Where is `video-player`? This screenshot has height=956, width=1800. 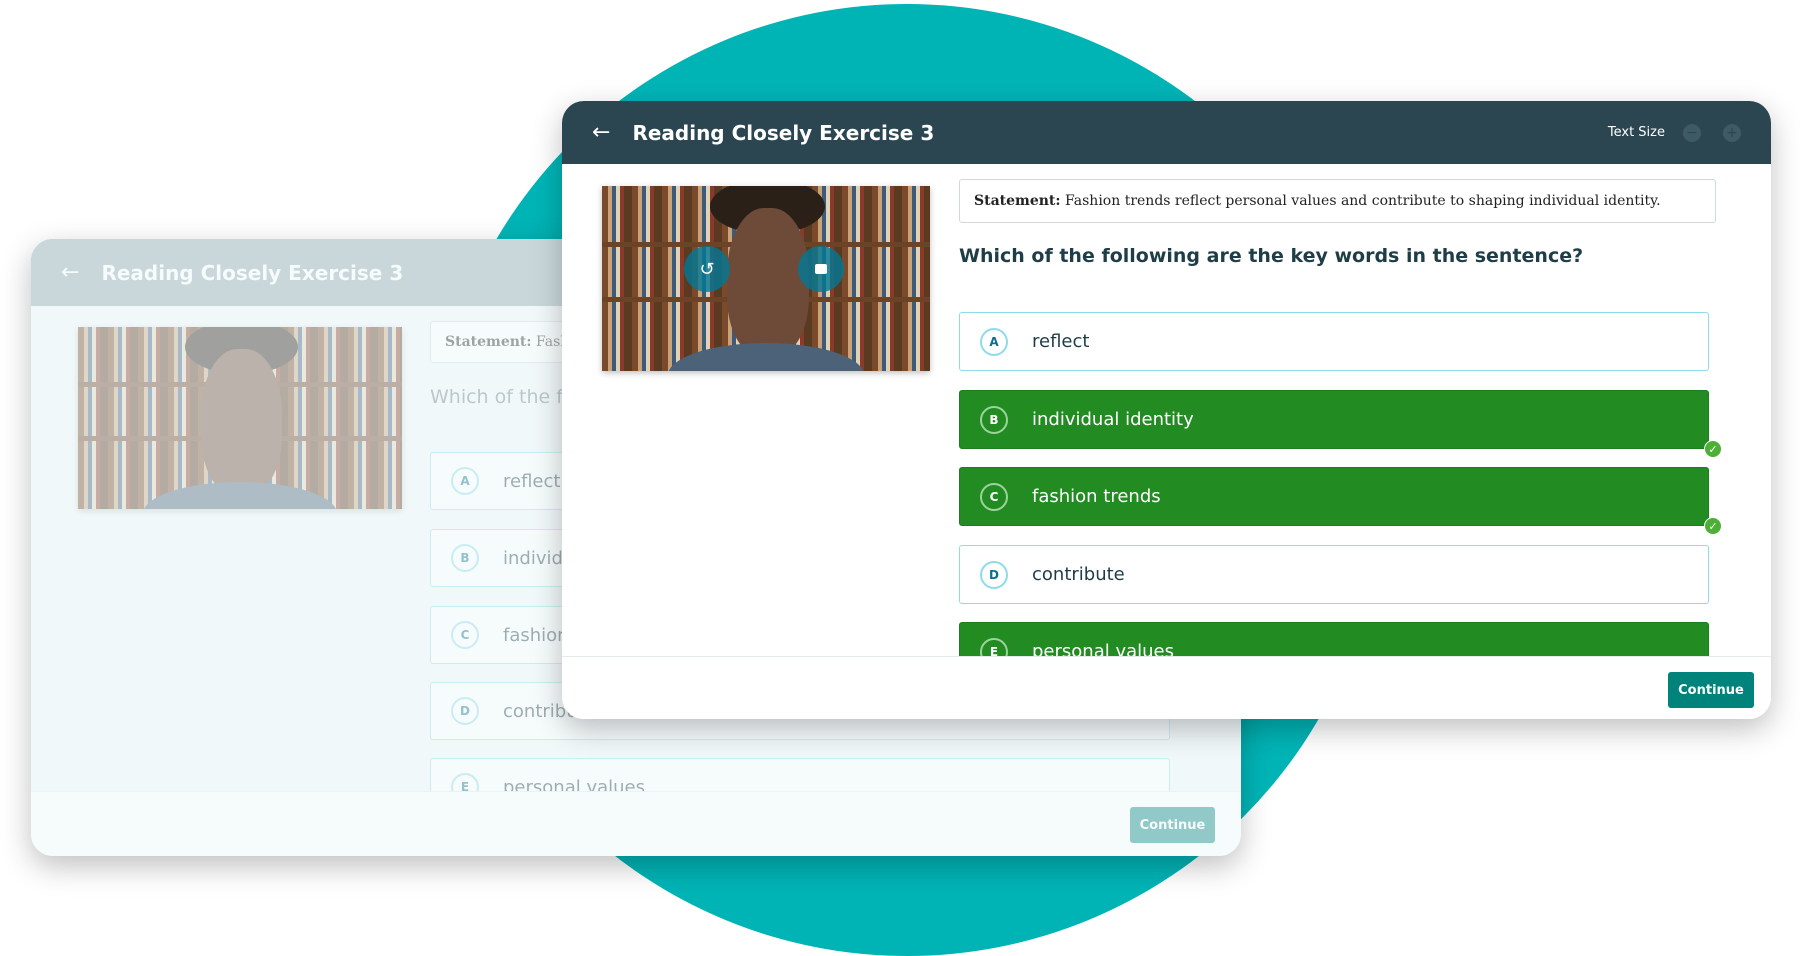 video-player is located at coordinates (240, 418).